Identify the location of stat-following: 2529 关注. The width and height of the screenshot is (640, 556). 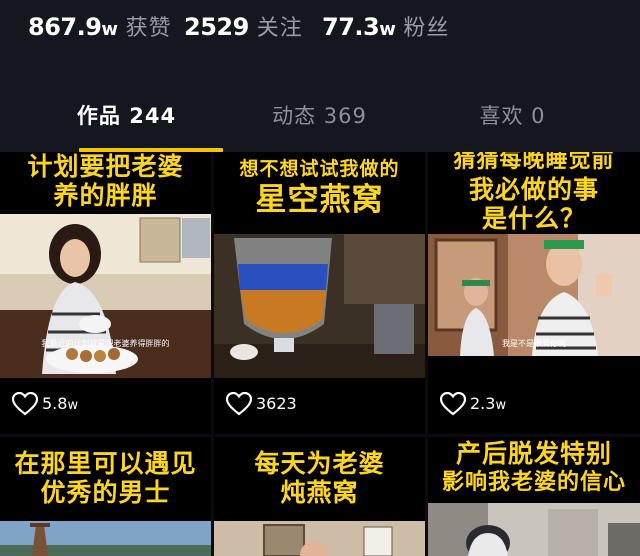
(243, 26).